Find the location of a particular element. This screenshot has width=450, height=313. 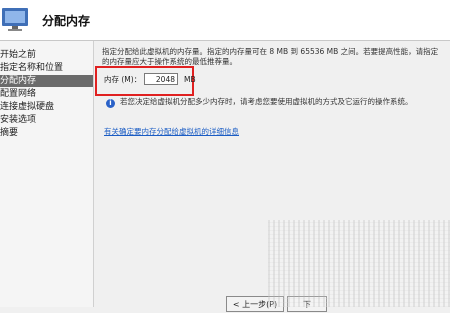

wizard-header: 分配内存 is located at coordinates (225, 20).